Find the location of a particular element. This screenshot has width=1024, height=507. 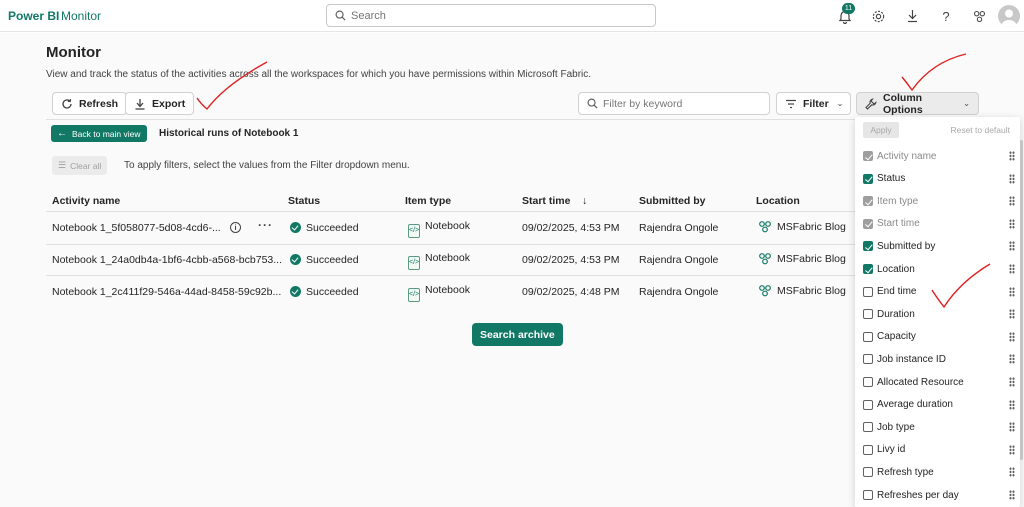

column-option: Refresh type is located at coordinates (939, 472).